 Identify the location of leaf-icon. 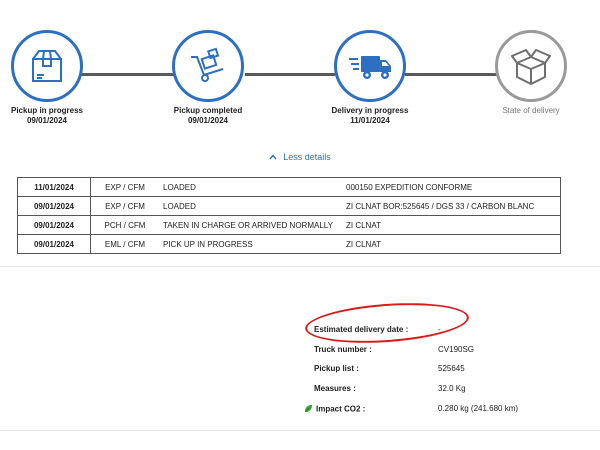
(308, 409).